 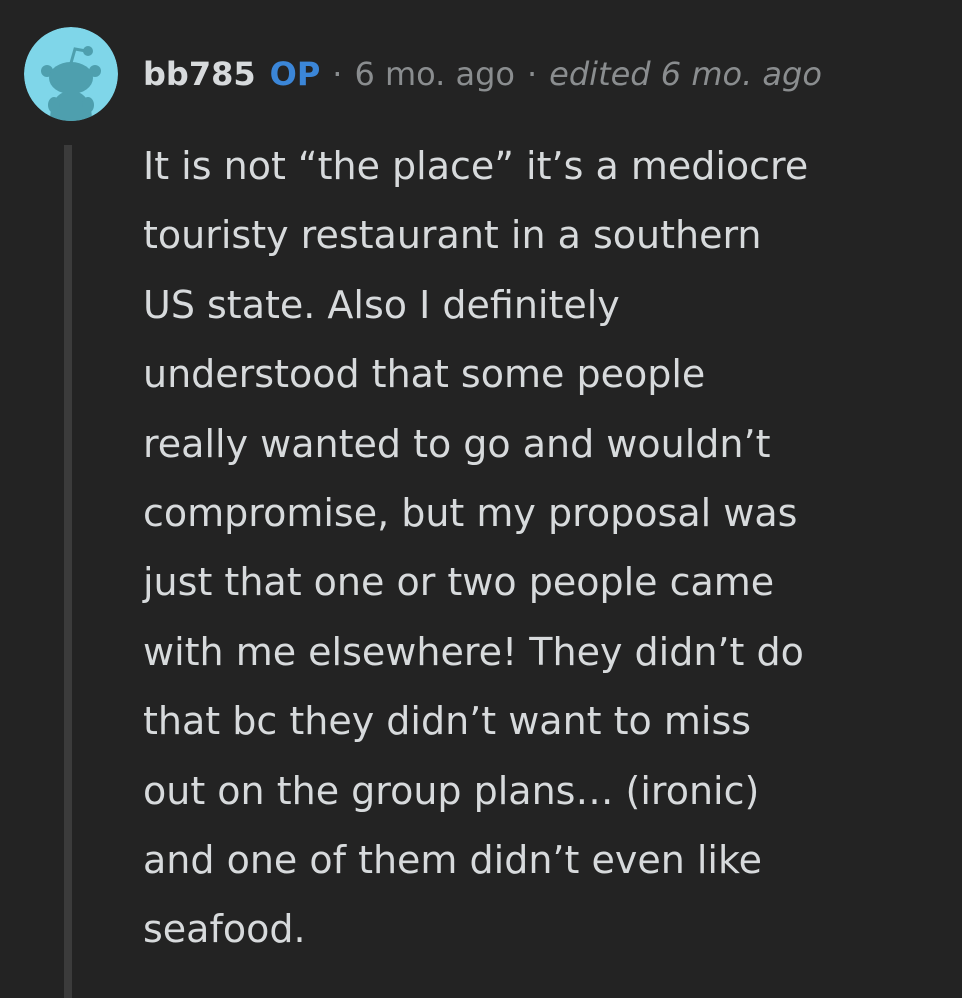 What do you see at coordinates (224, 929) in the screenshot?
I see `comment-body-line: seafood.` at bounding box center [224, 929].